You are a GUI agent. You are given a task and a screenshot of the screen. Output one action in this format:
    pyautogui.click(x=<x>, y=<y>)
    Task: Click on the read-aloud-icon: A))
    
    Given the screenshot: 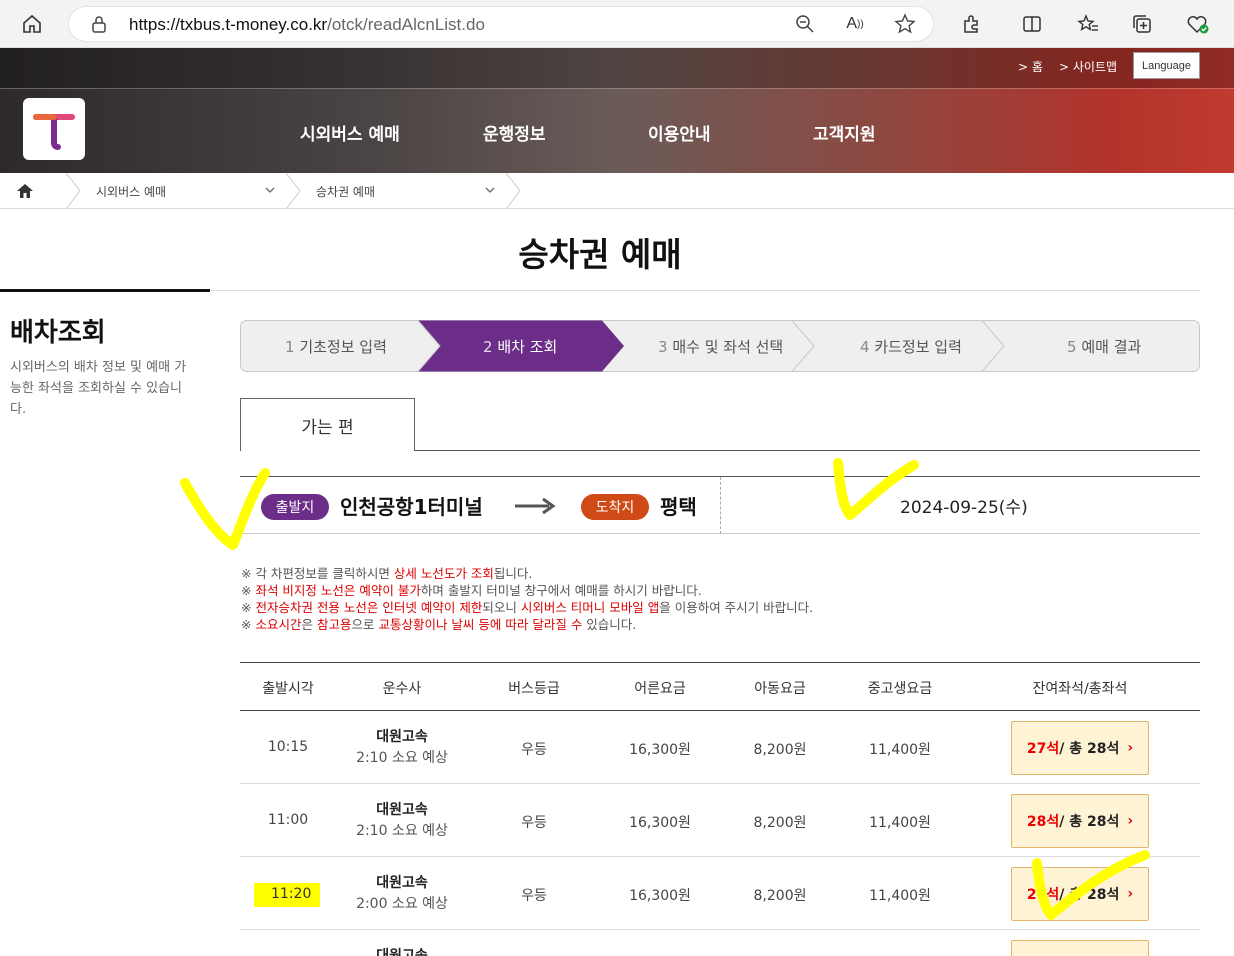 What is the action you would take?
    pyautogui.click(x=855, y=24)
    